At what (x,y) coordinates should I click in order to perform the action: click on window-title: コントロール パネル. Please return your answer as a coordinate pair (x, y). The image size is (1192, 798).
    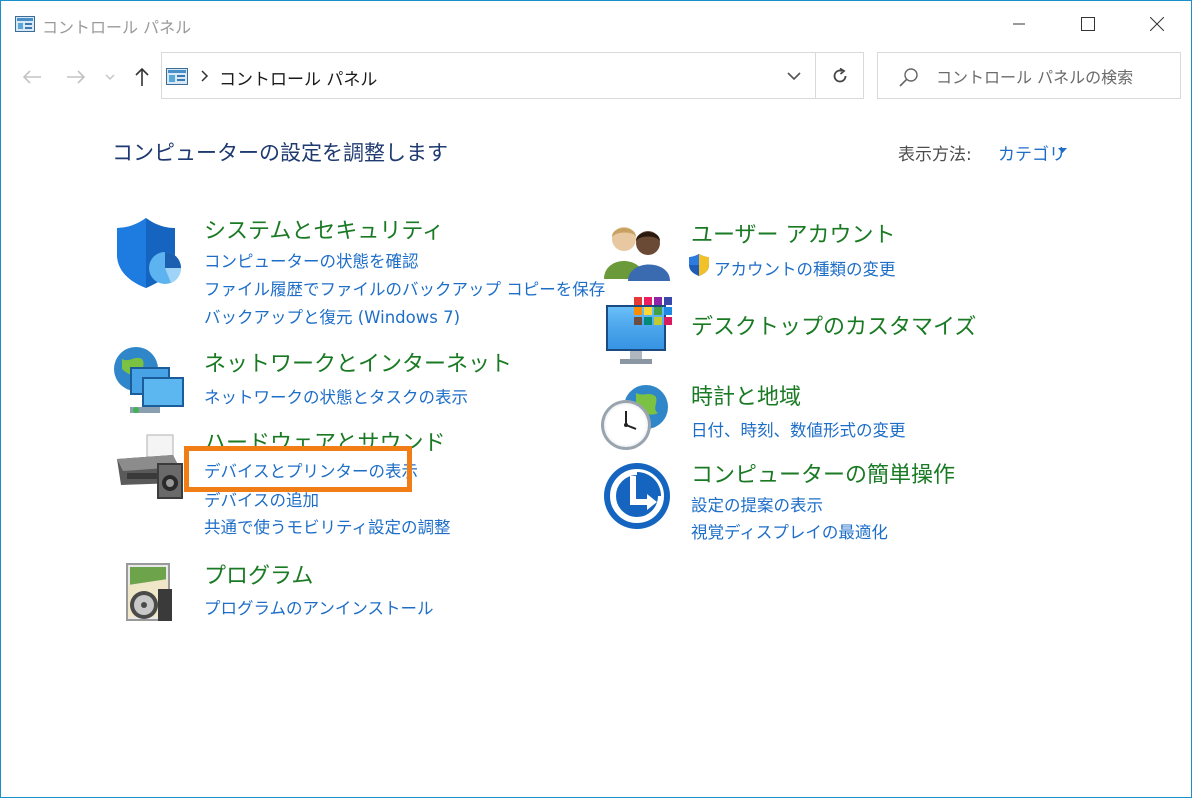
    Looking at the image, I should click on (117, 27).